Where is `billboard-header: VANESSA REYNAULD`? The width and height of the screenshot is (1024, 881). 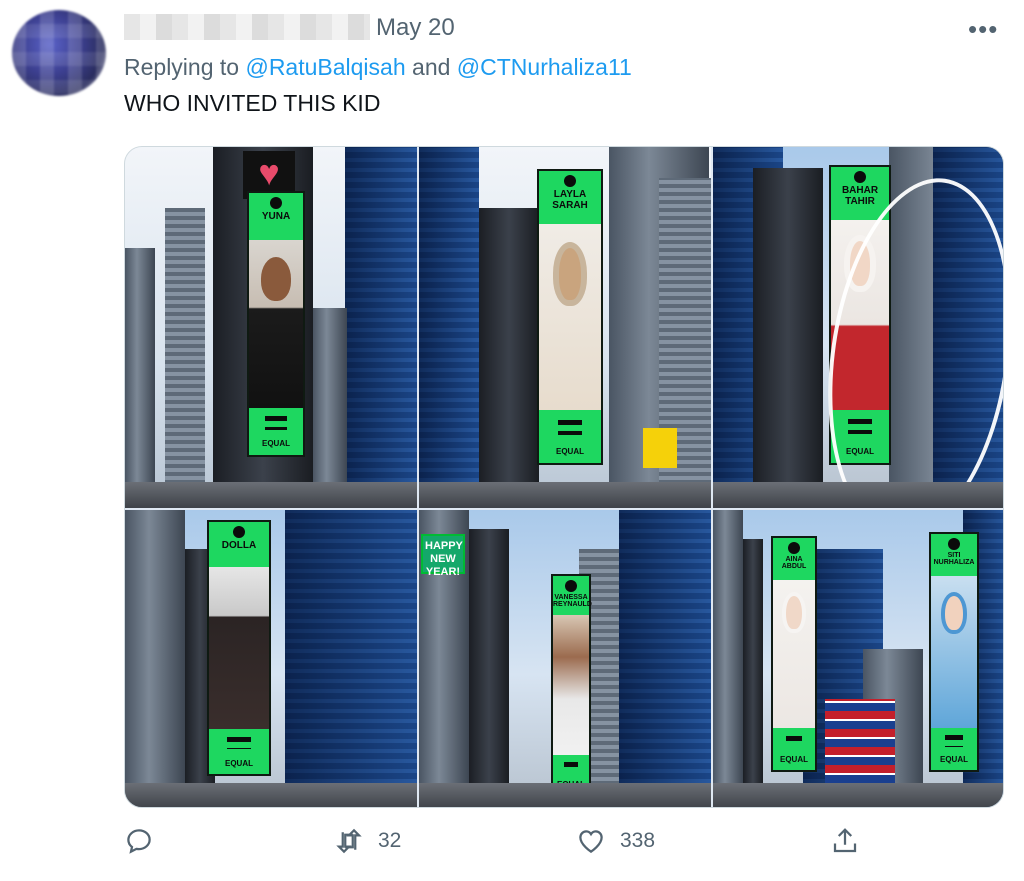 billboard-header: VANESSA REYNAULD is located at coordinates (572, 596).